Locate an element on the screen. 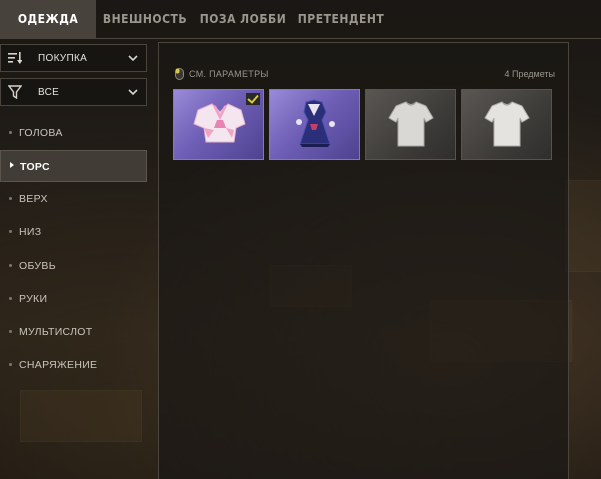 The image size is (601, 479). tab-clothing: ОДЕЖДА is located at coordinates (48, 19).